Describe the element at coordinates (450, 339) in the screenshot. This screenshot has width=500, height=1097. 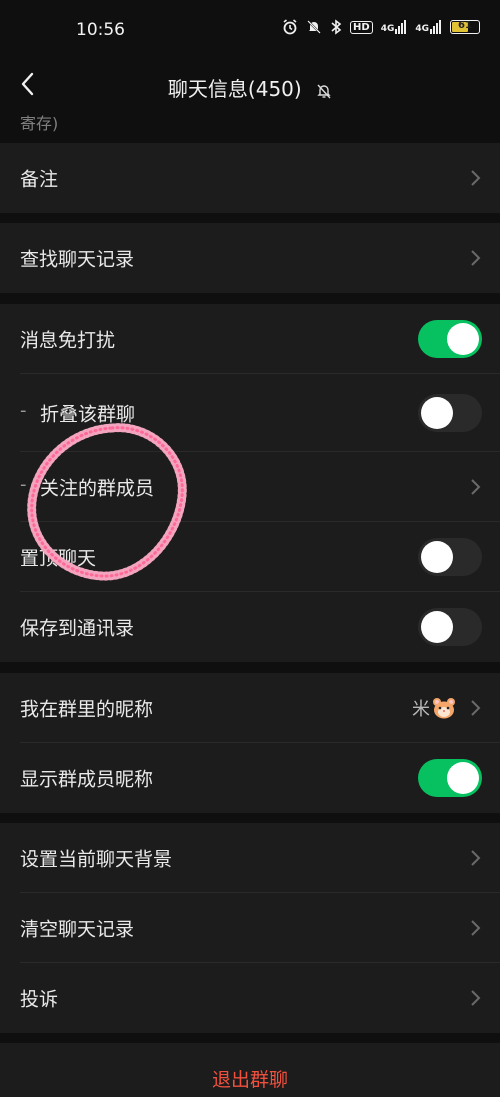
I see `dnd-toggle` at that location.